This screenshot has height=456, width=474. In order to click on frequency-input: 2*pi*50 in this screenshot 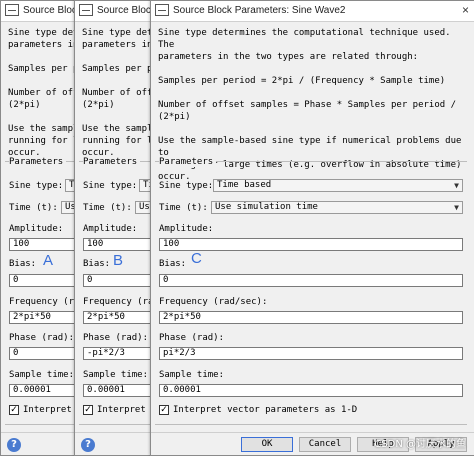, I will do `click(311, 317)`.